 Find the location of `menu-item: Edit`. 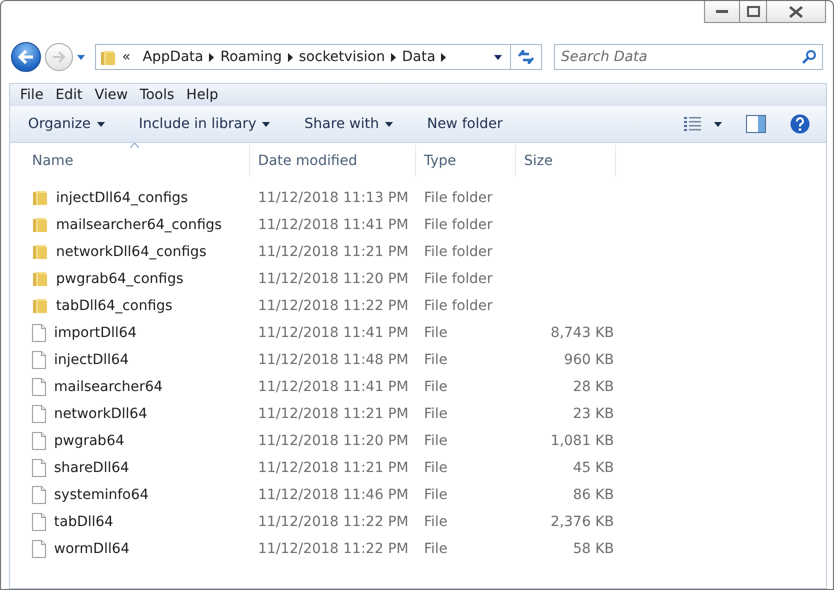

menu-item: Edit is located at coordinates (69, 95).